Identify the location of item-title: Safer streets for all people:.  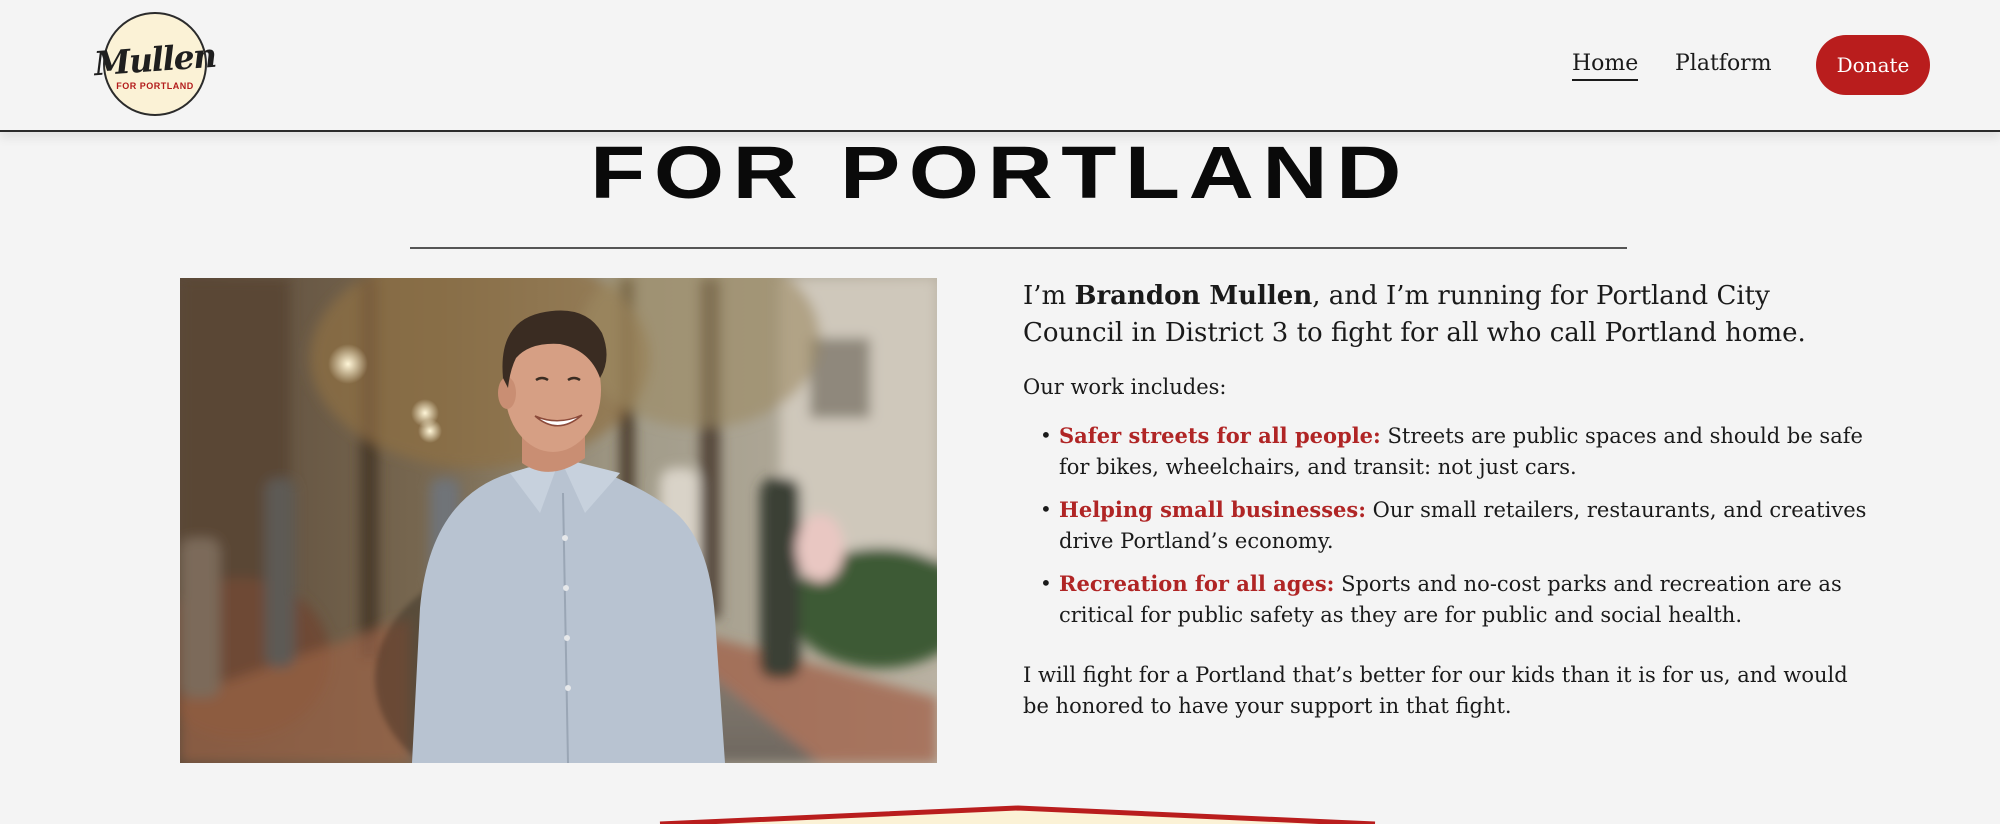
(1220, 435).